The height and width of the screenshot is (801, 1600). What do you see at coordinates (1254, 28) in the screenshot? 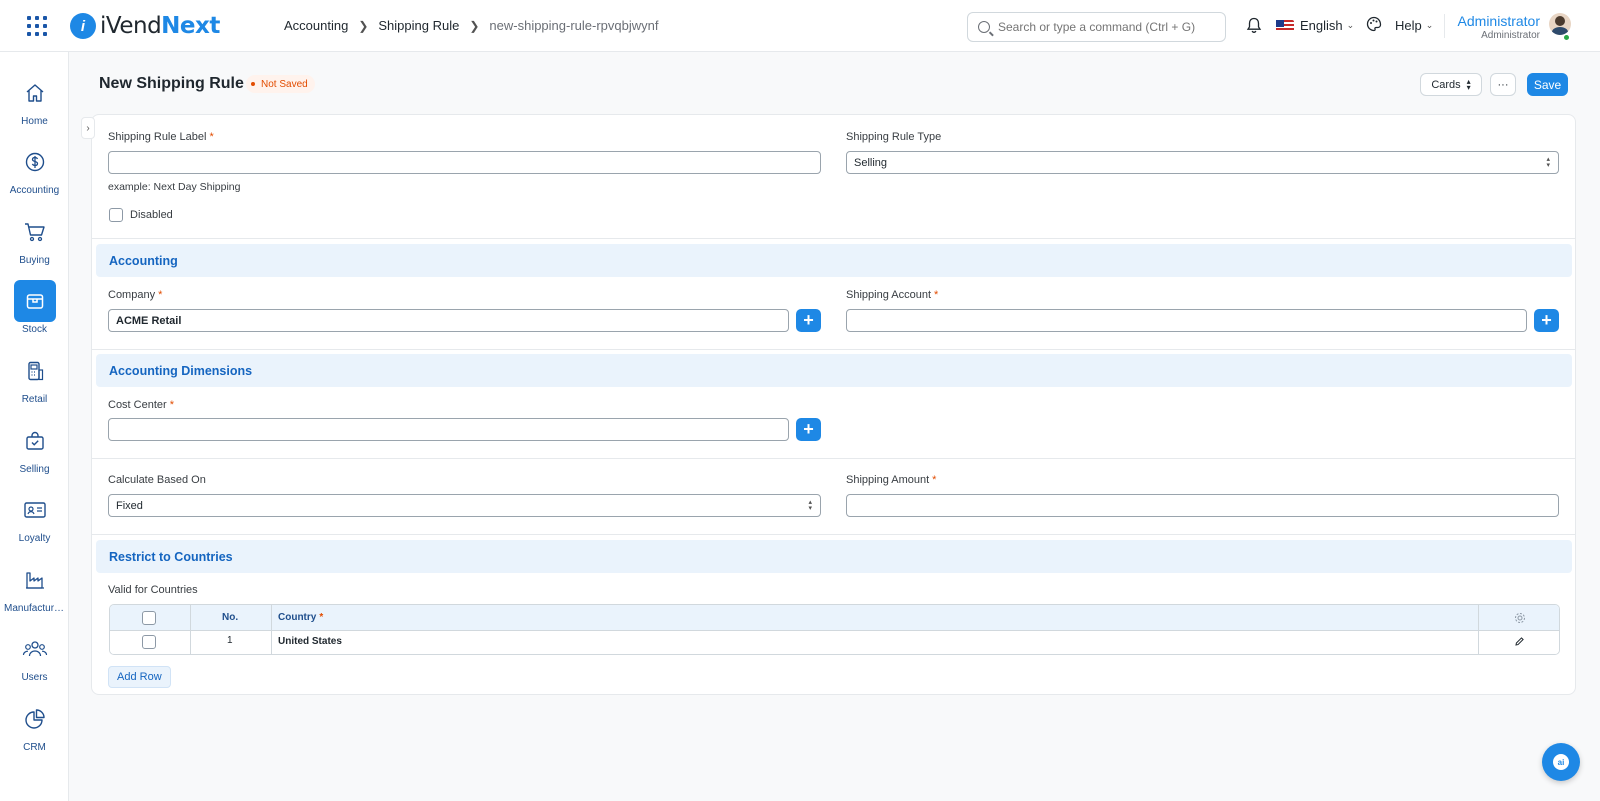
I see `bell-icon` at bounding box center [1254, 28].